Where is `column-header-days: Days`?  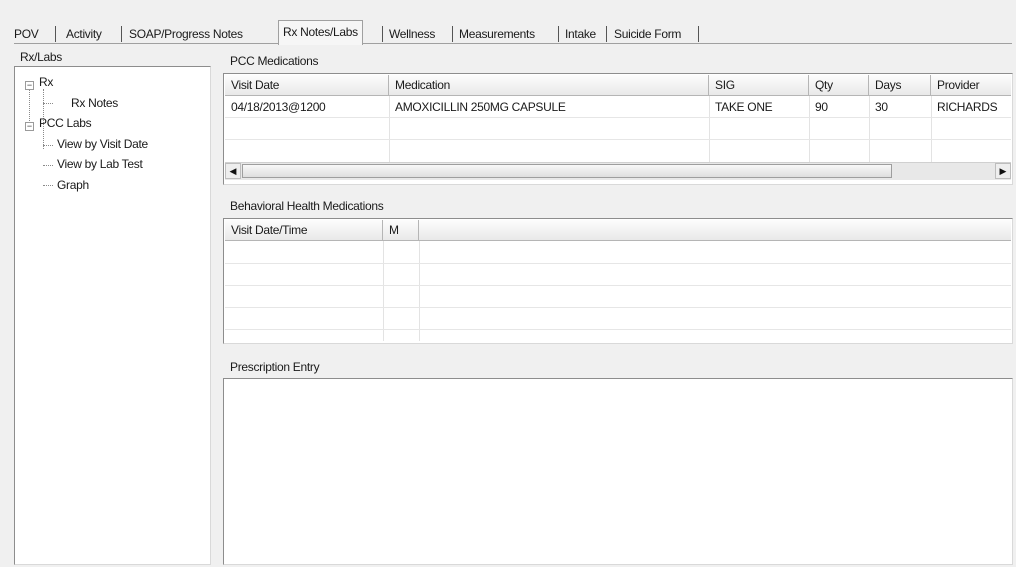
column-header-days: Days is located at coordinates (900, 85).